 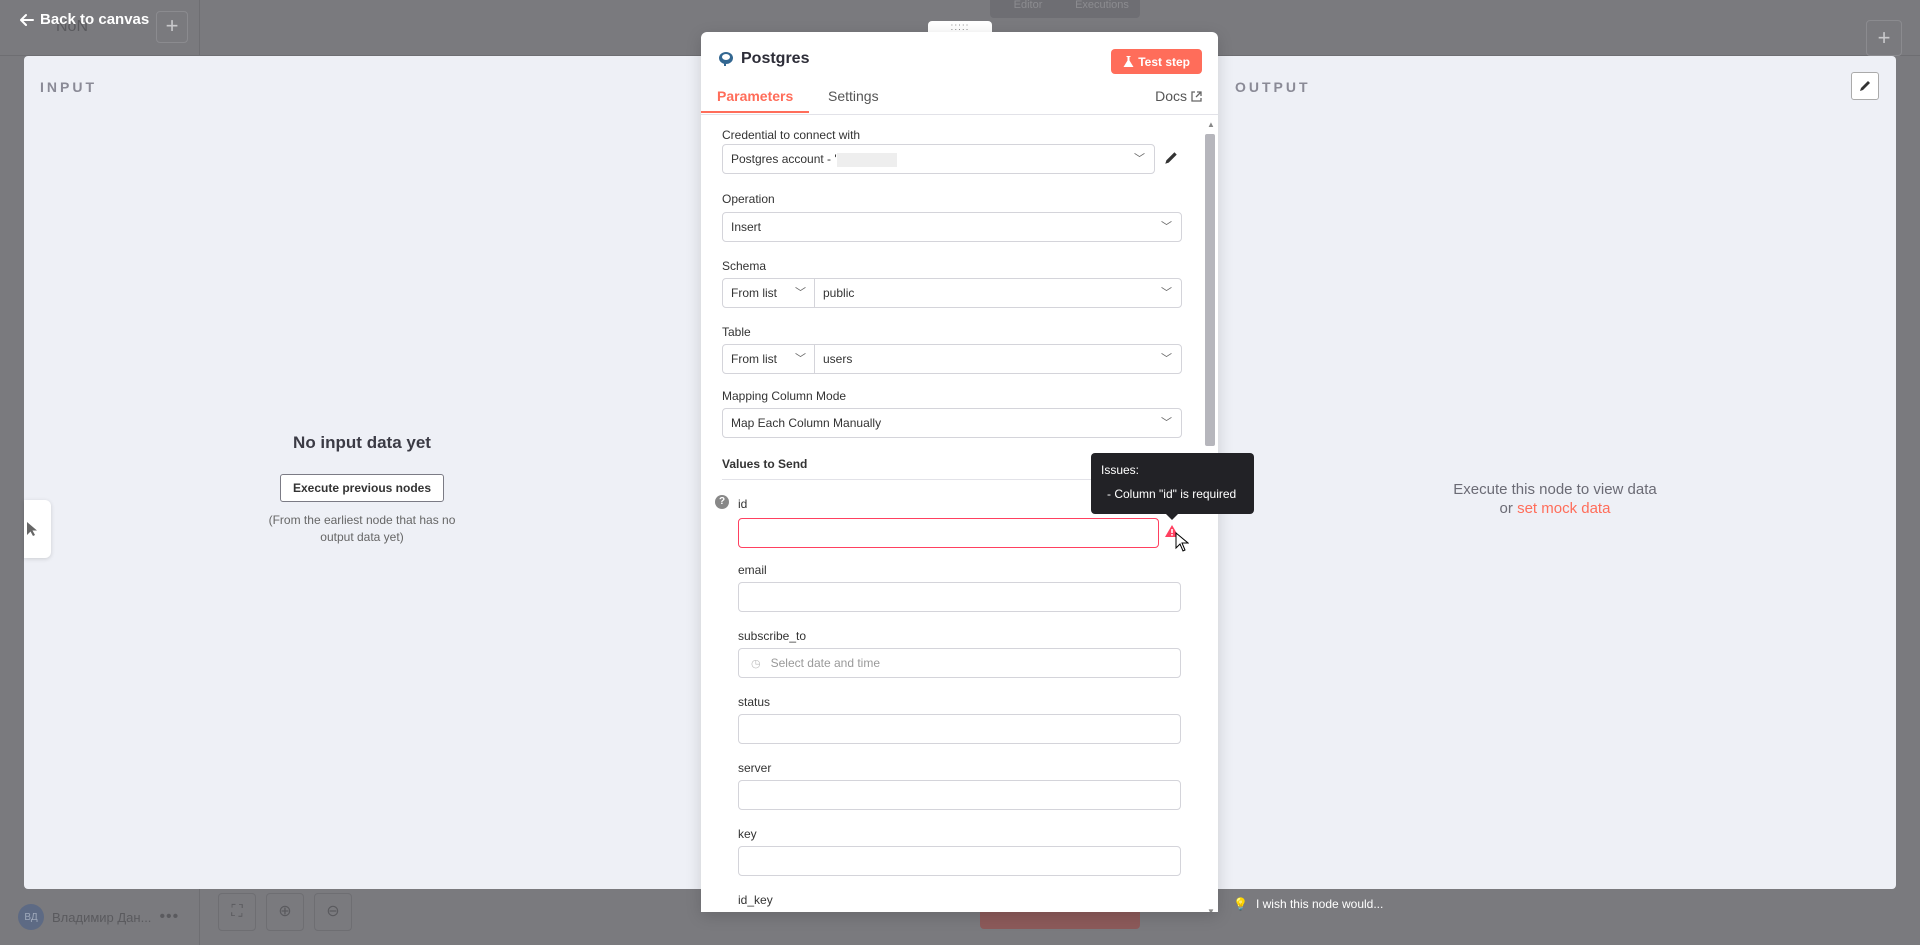 I want to click on help-icon: ?, so click(x=722, y=502).